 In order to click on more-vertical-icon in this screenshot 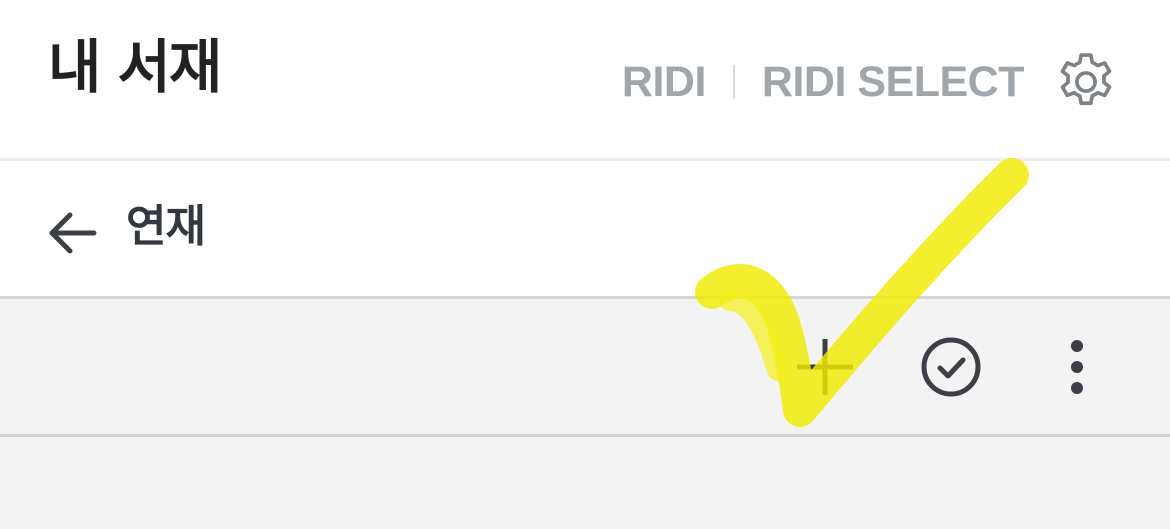, I will do `click(1077, 367)`.